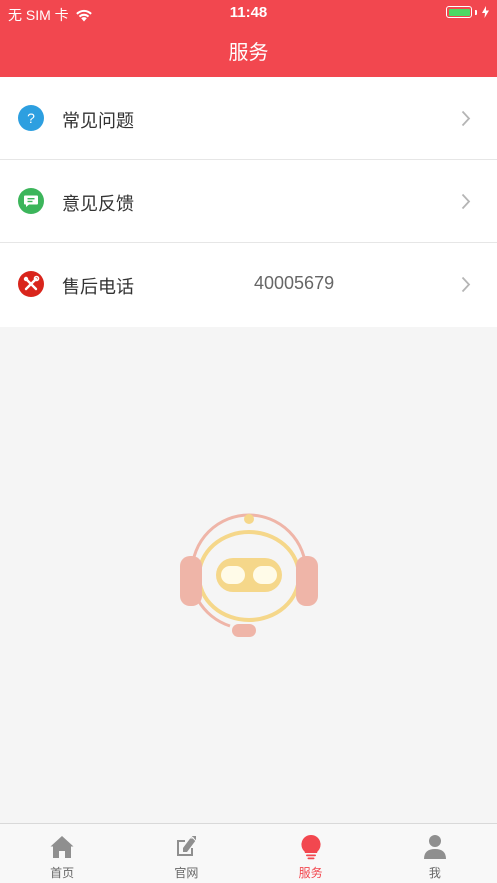 This screenshot has height=883, width=497. Describe the element at coordinates (294, 283) in the screenshot. I see `hotline-number: 40005679` at that location.